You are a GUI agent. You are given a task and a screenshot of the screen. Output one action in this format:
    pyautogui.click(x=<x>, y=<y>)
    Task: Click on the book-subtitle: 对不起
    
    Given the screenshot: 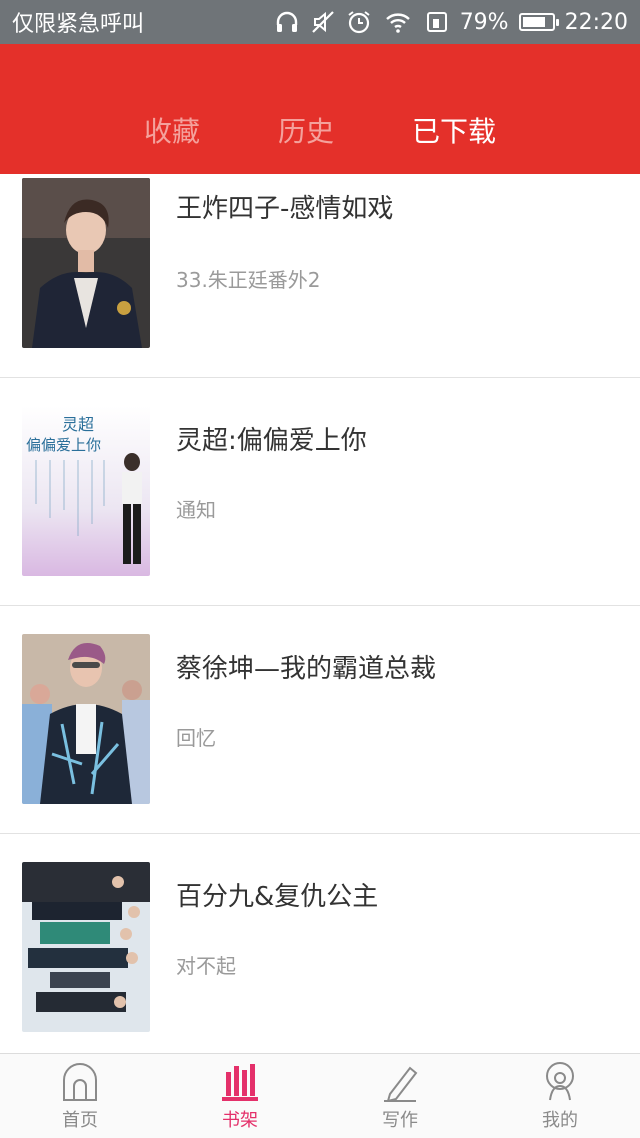 What is the action you would take?
    pyautogui.click(x=206, y=966)
    